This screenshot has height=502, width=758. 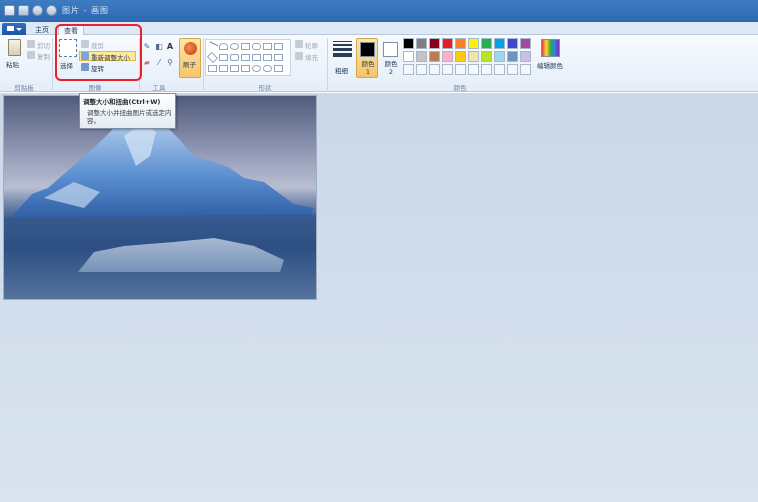 What do you see at coordinates (190, 58) in the screenshot?
I see `brushes-button: 刷子` at bounding box center [190, 58].